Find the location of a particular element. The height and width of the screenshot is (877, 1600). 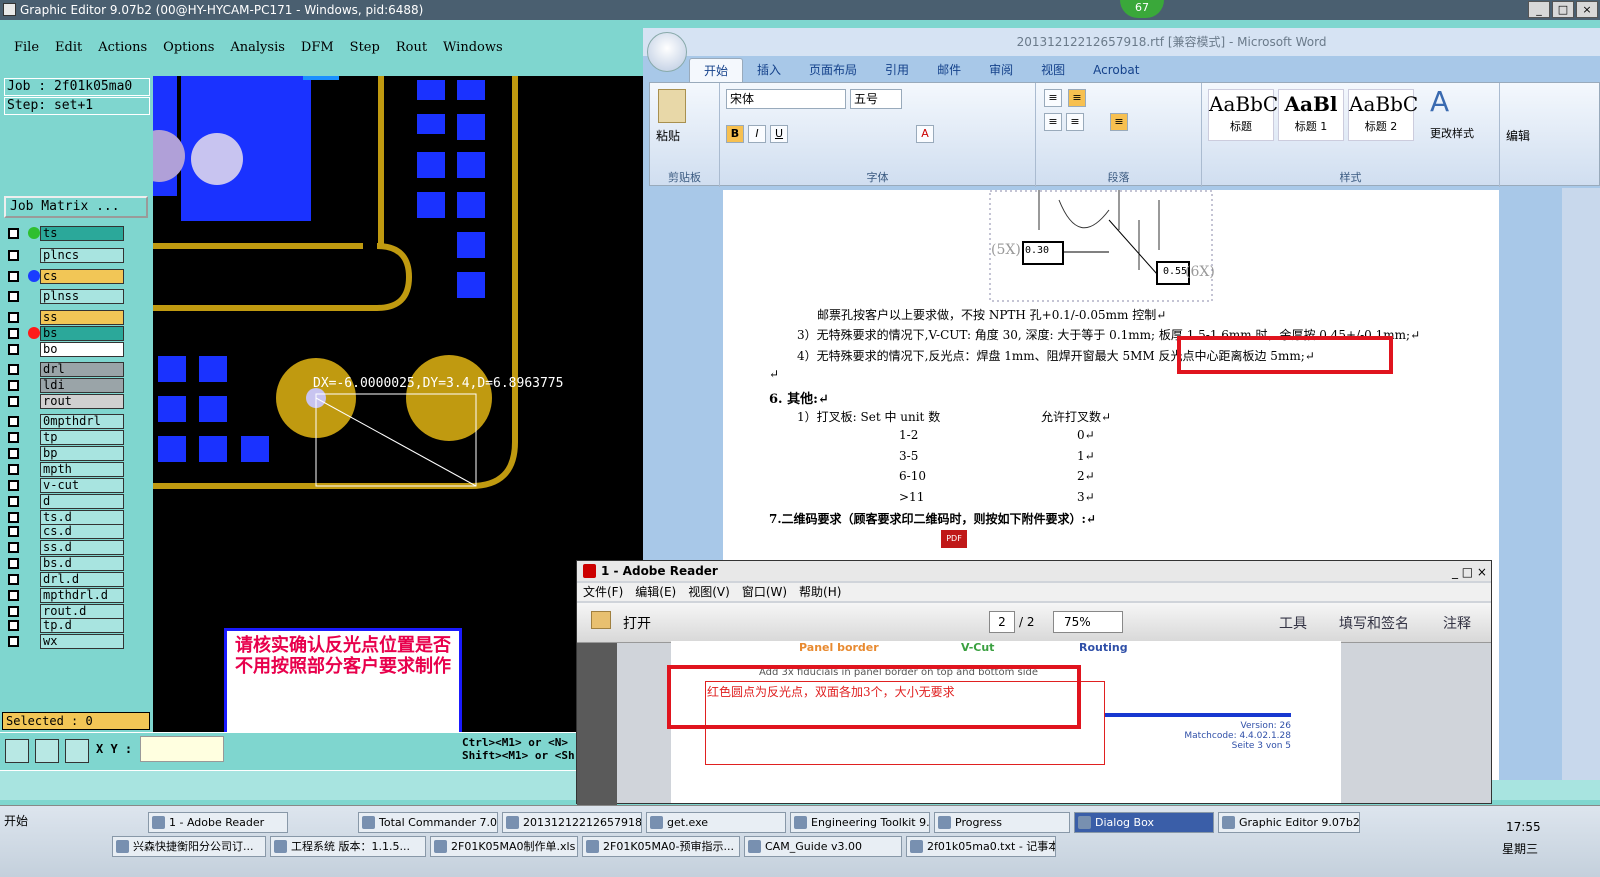

layer-row: ts is located at coordinates (64, 233).